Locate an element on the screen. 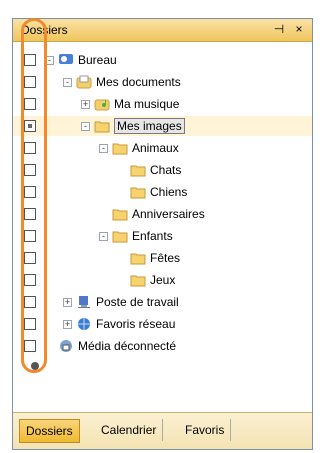 This screenshot has height=453, width=320. close-icon: × is located at coordinates (299, 29).